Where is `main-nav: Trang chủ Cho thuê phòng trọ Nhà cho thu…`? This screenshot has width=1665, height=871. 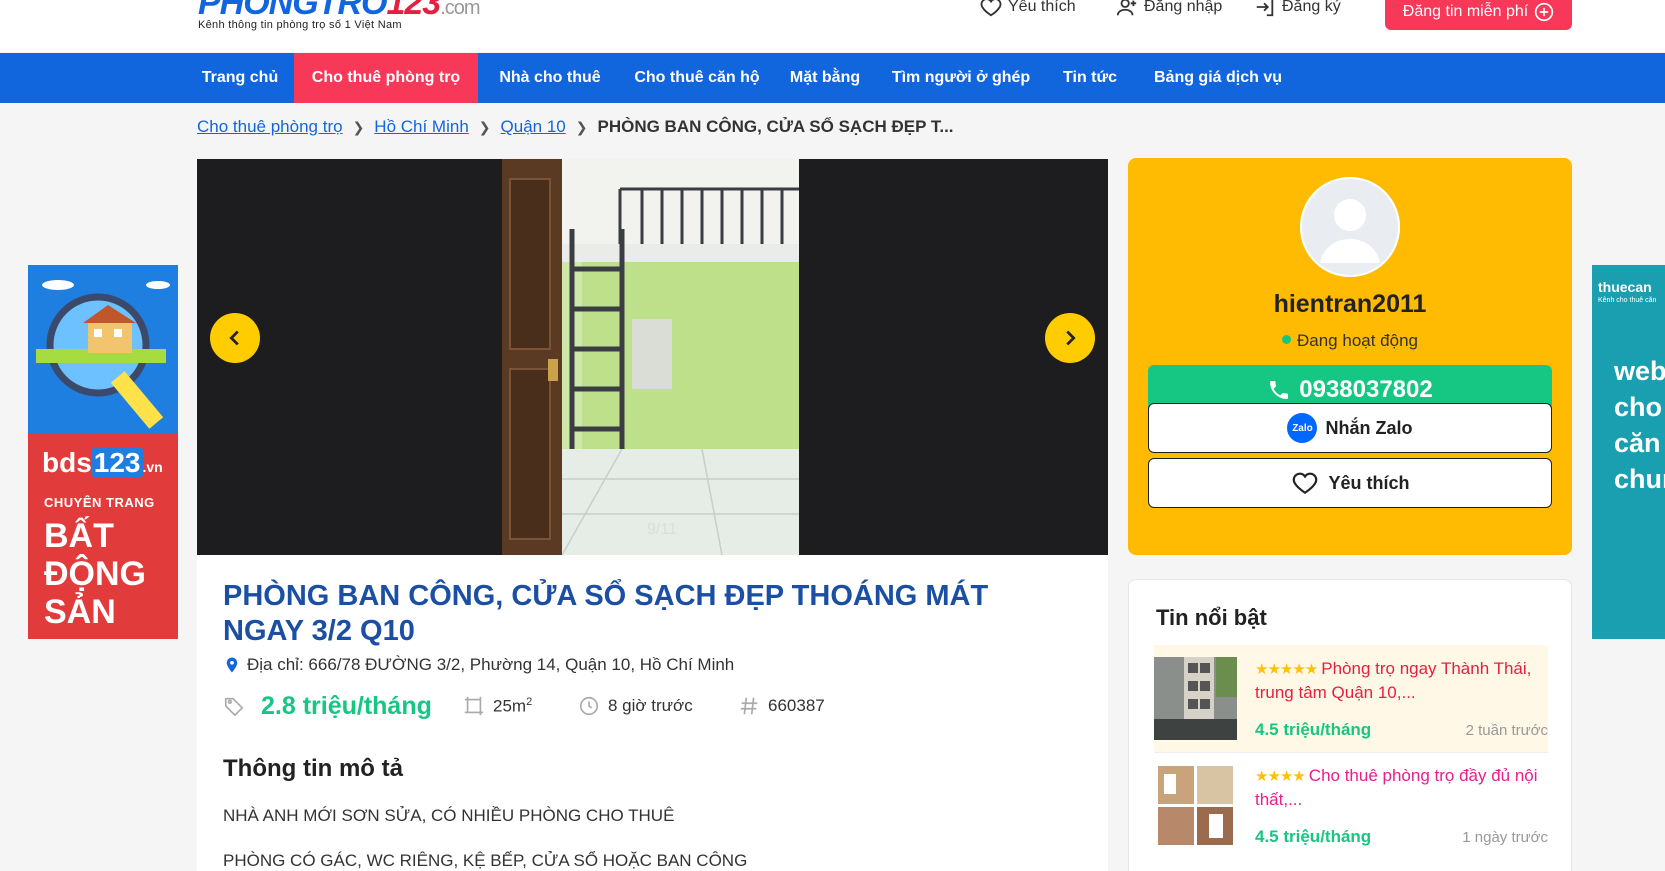
main-nav: Trang chủ Cho thuê phòng trọ Nhà cho thu… is located at coordinates (832, 78).